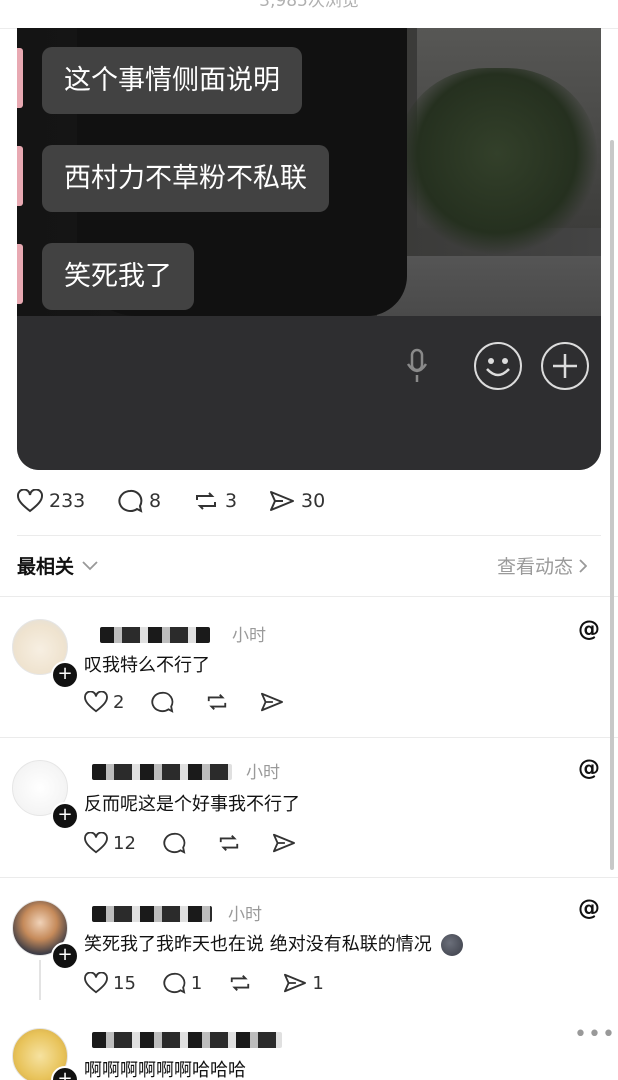 The image size is (618, 1080). I want to click on like-button: 233, so click(51, 501).